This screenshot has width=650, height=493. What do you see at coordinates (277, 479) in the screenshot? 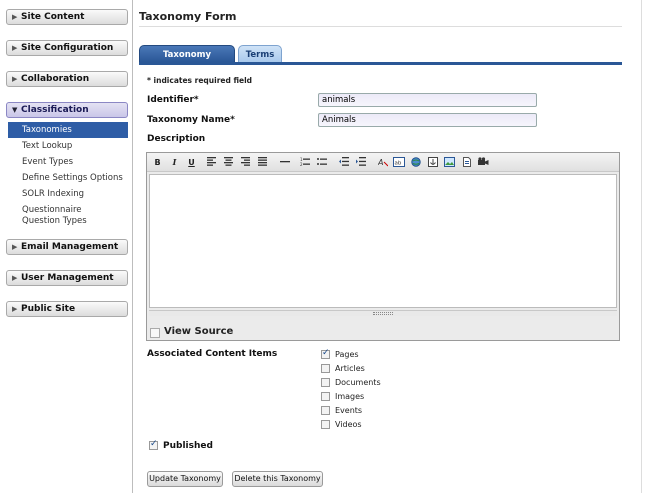
I see `delete-taxonomy-button: Delete this Taxonomy` at bounding box center [277, 479].